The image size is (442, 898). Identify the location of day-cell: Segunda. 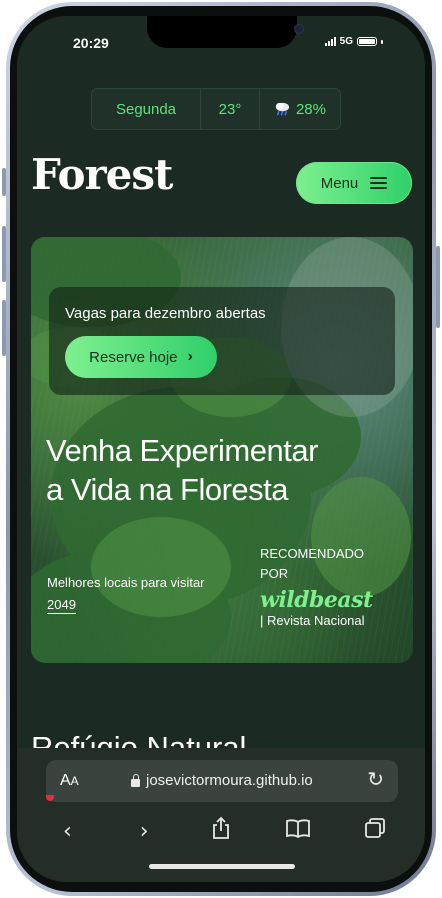
(146, 109).